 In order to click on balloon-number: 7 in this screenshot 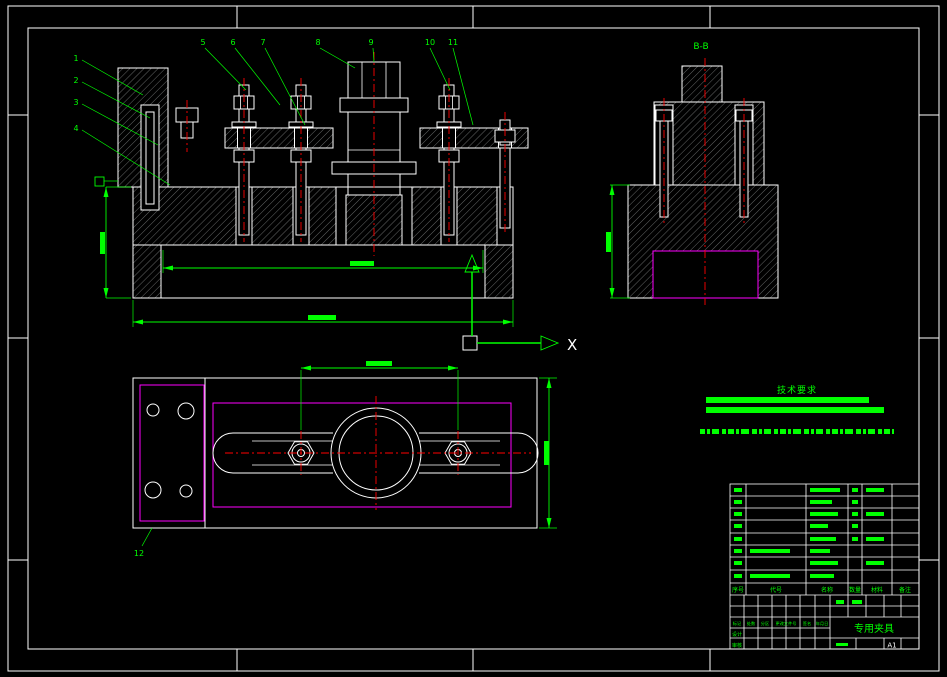, I will do `click(262, 42)`.